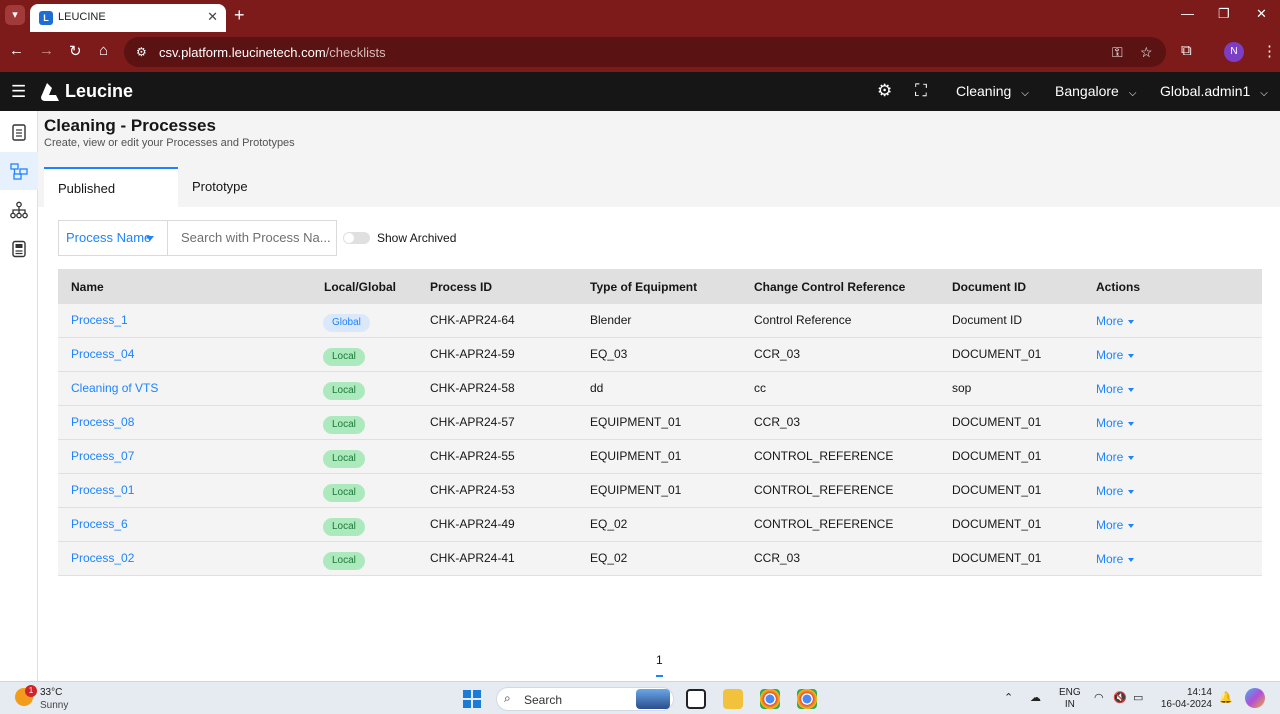 The image size is (1280, 714). Describe the element at coordinates (824, 524) in the screenshot. I see `change-control-cell: CONTROL_REFERENCE` at that location.